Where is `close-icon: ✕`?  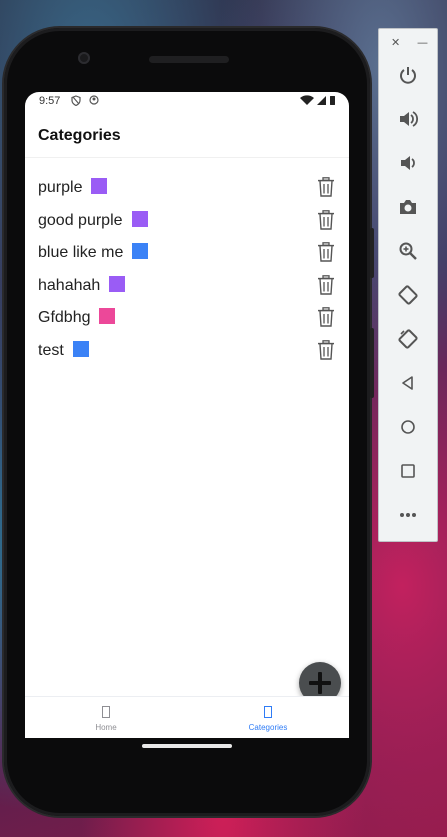
close-icon: ✕ is located at coordinates (395, 42).